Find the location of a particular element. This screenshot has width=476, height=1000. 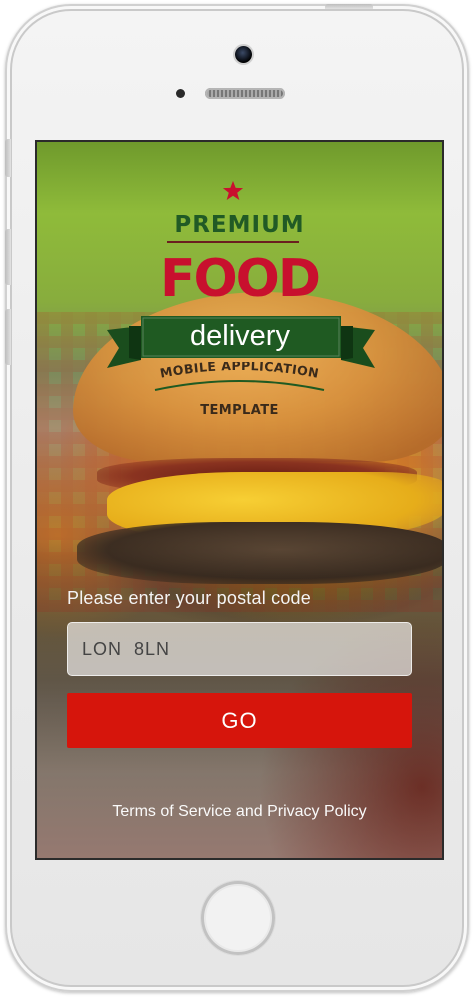

volume-down-button is located at coordinates (8, 337).